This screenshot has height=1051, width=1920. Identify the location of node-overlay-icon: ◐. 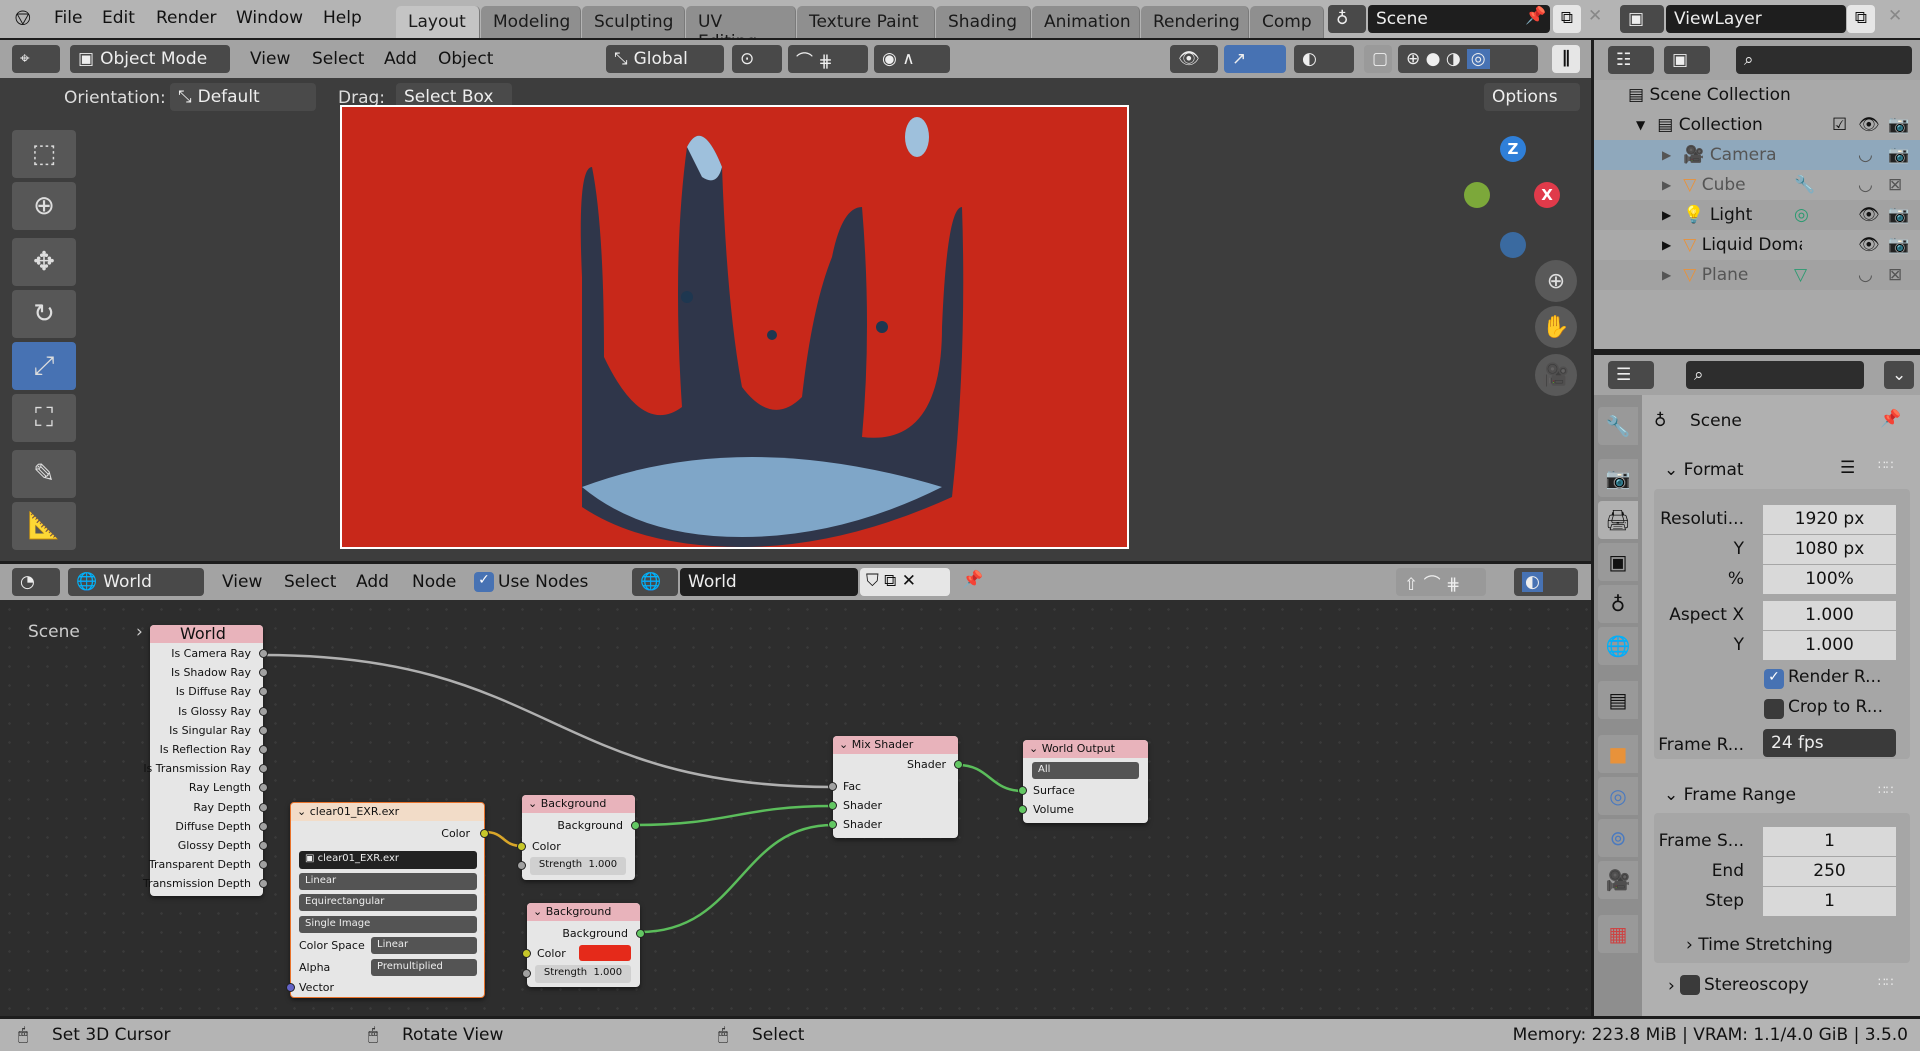
(1546, 582).